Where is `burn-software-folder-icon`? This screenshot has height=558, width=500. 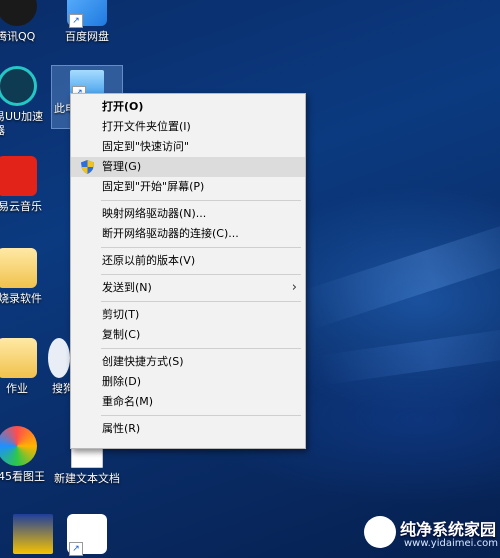 burn-software-folder-icon is located at coordinates (18, 268).